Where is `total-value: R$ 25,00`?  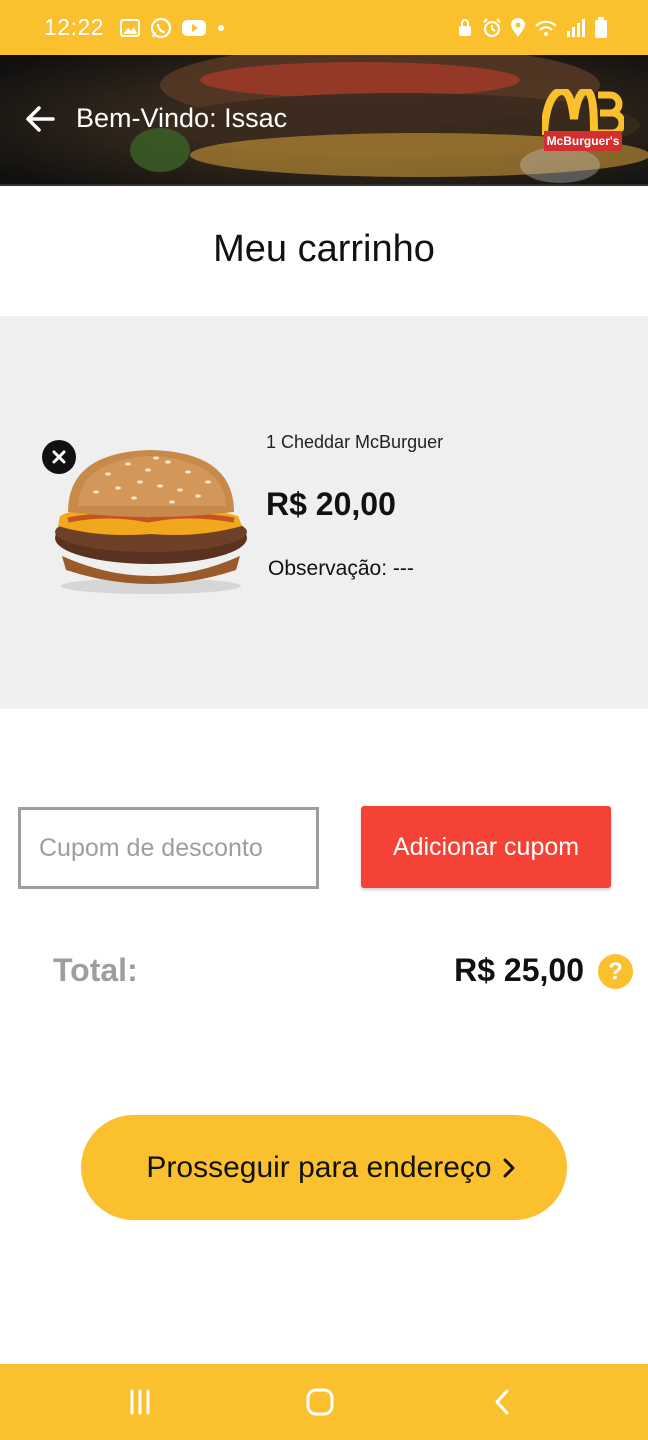
total-value: R$ 25,00 is located at coordinates (519, 970).